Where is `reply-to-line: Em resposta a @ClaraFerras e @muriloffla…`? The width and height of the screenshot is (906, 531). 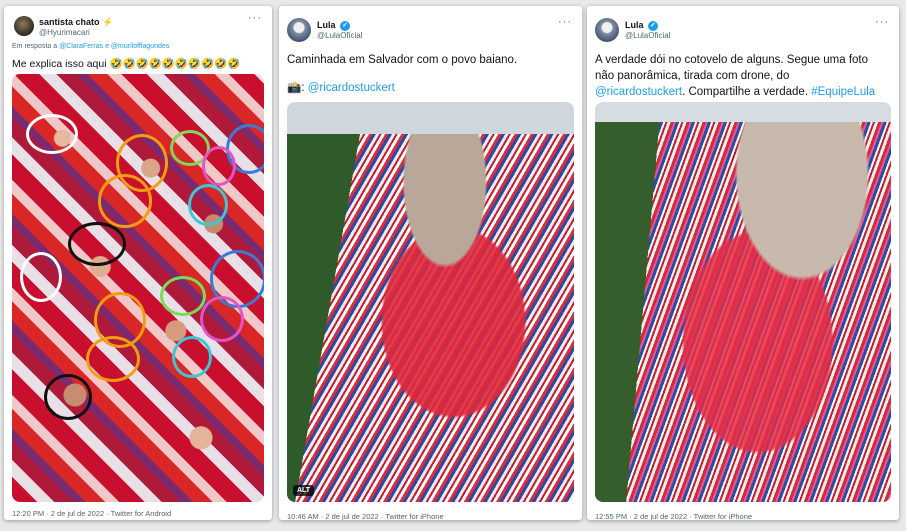
reply-to-line: Em resposta a @ClaraFerras e @muriloffla… is located at coordinates (91, 46).